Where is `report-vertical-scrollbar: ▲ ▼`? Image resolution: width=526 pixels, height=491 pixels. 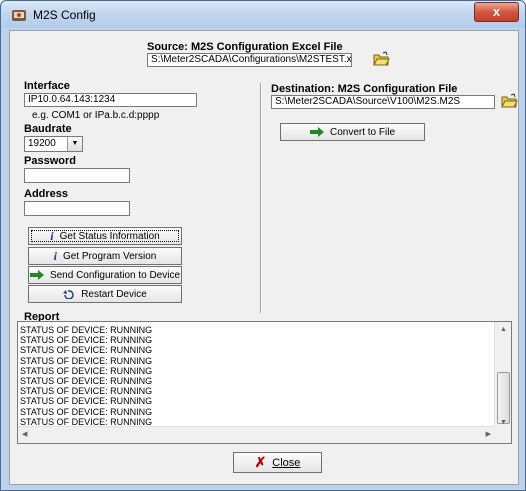
report-vertical-scrollbar: ▲ ▼ is located at coordinates (502, 375).